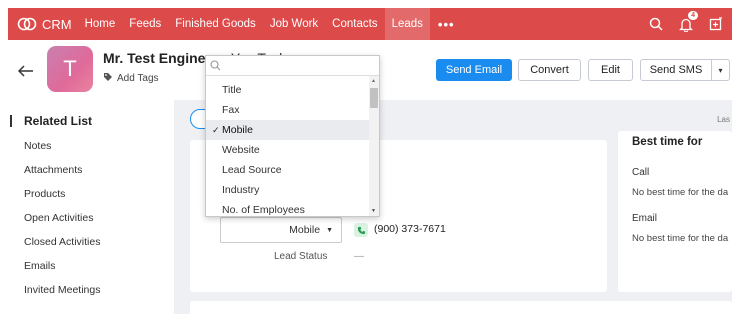  What do you see at coordinates (58, 218) in the screenshot?
I see `sidebar-item-open-activities: Open Activities` at bounding box center [58, 218].